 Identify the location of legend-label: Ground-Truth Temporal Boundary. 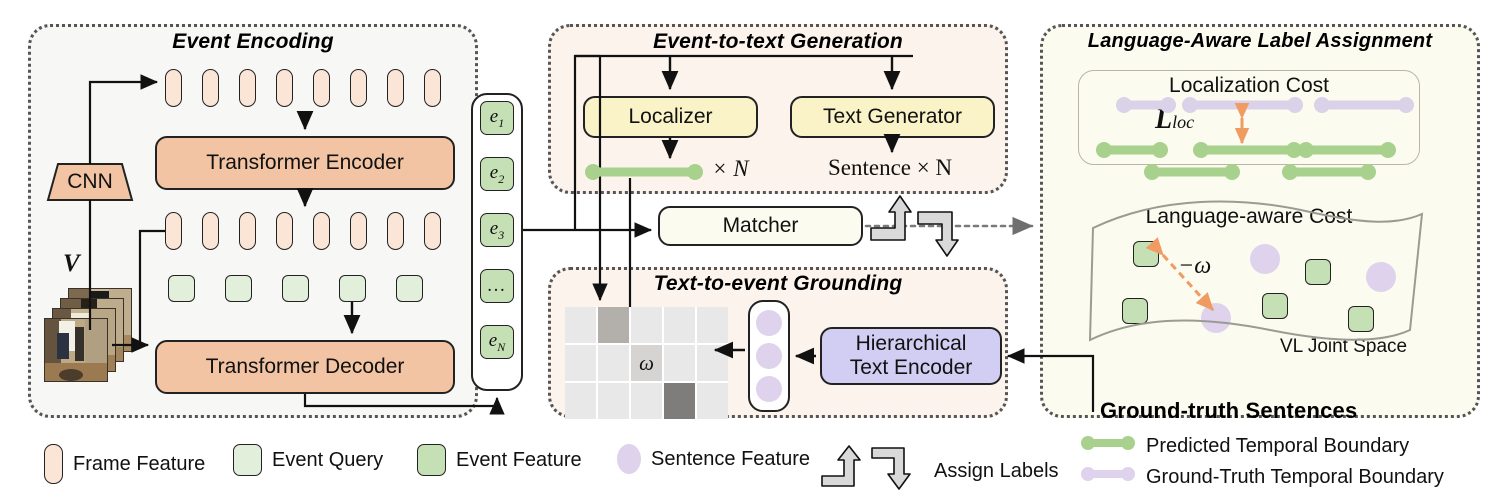
(1295, 476).